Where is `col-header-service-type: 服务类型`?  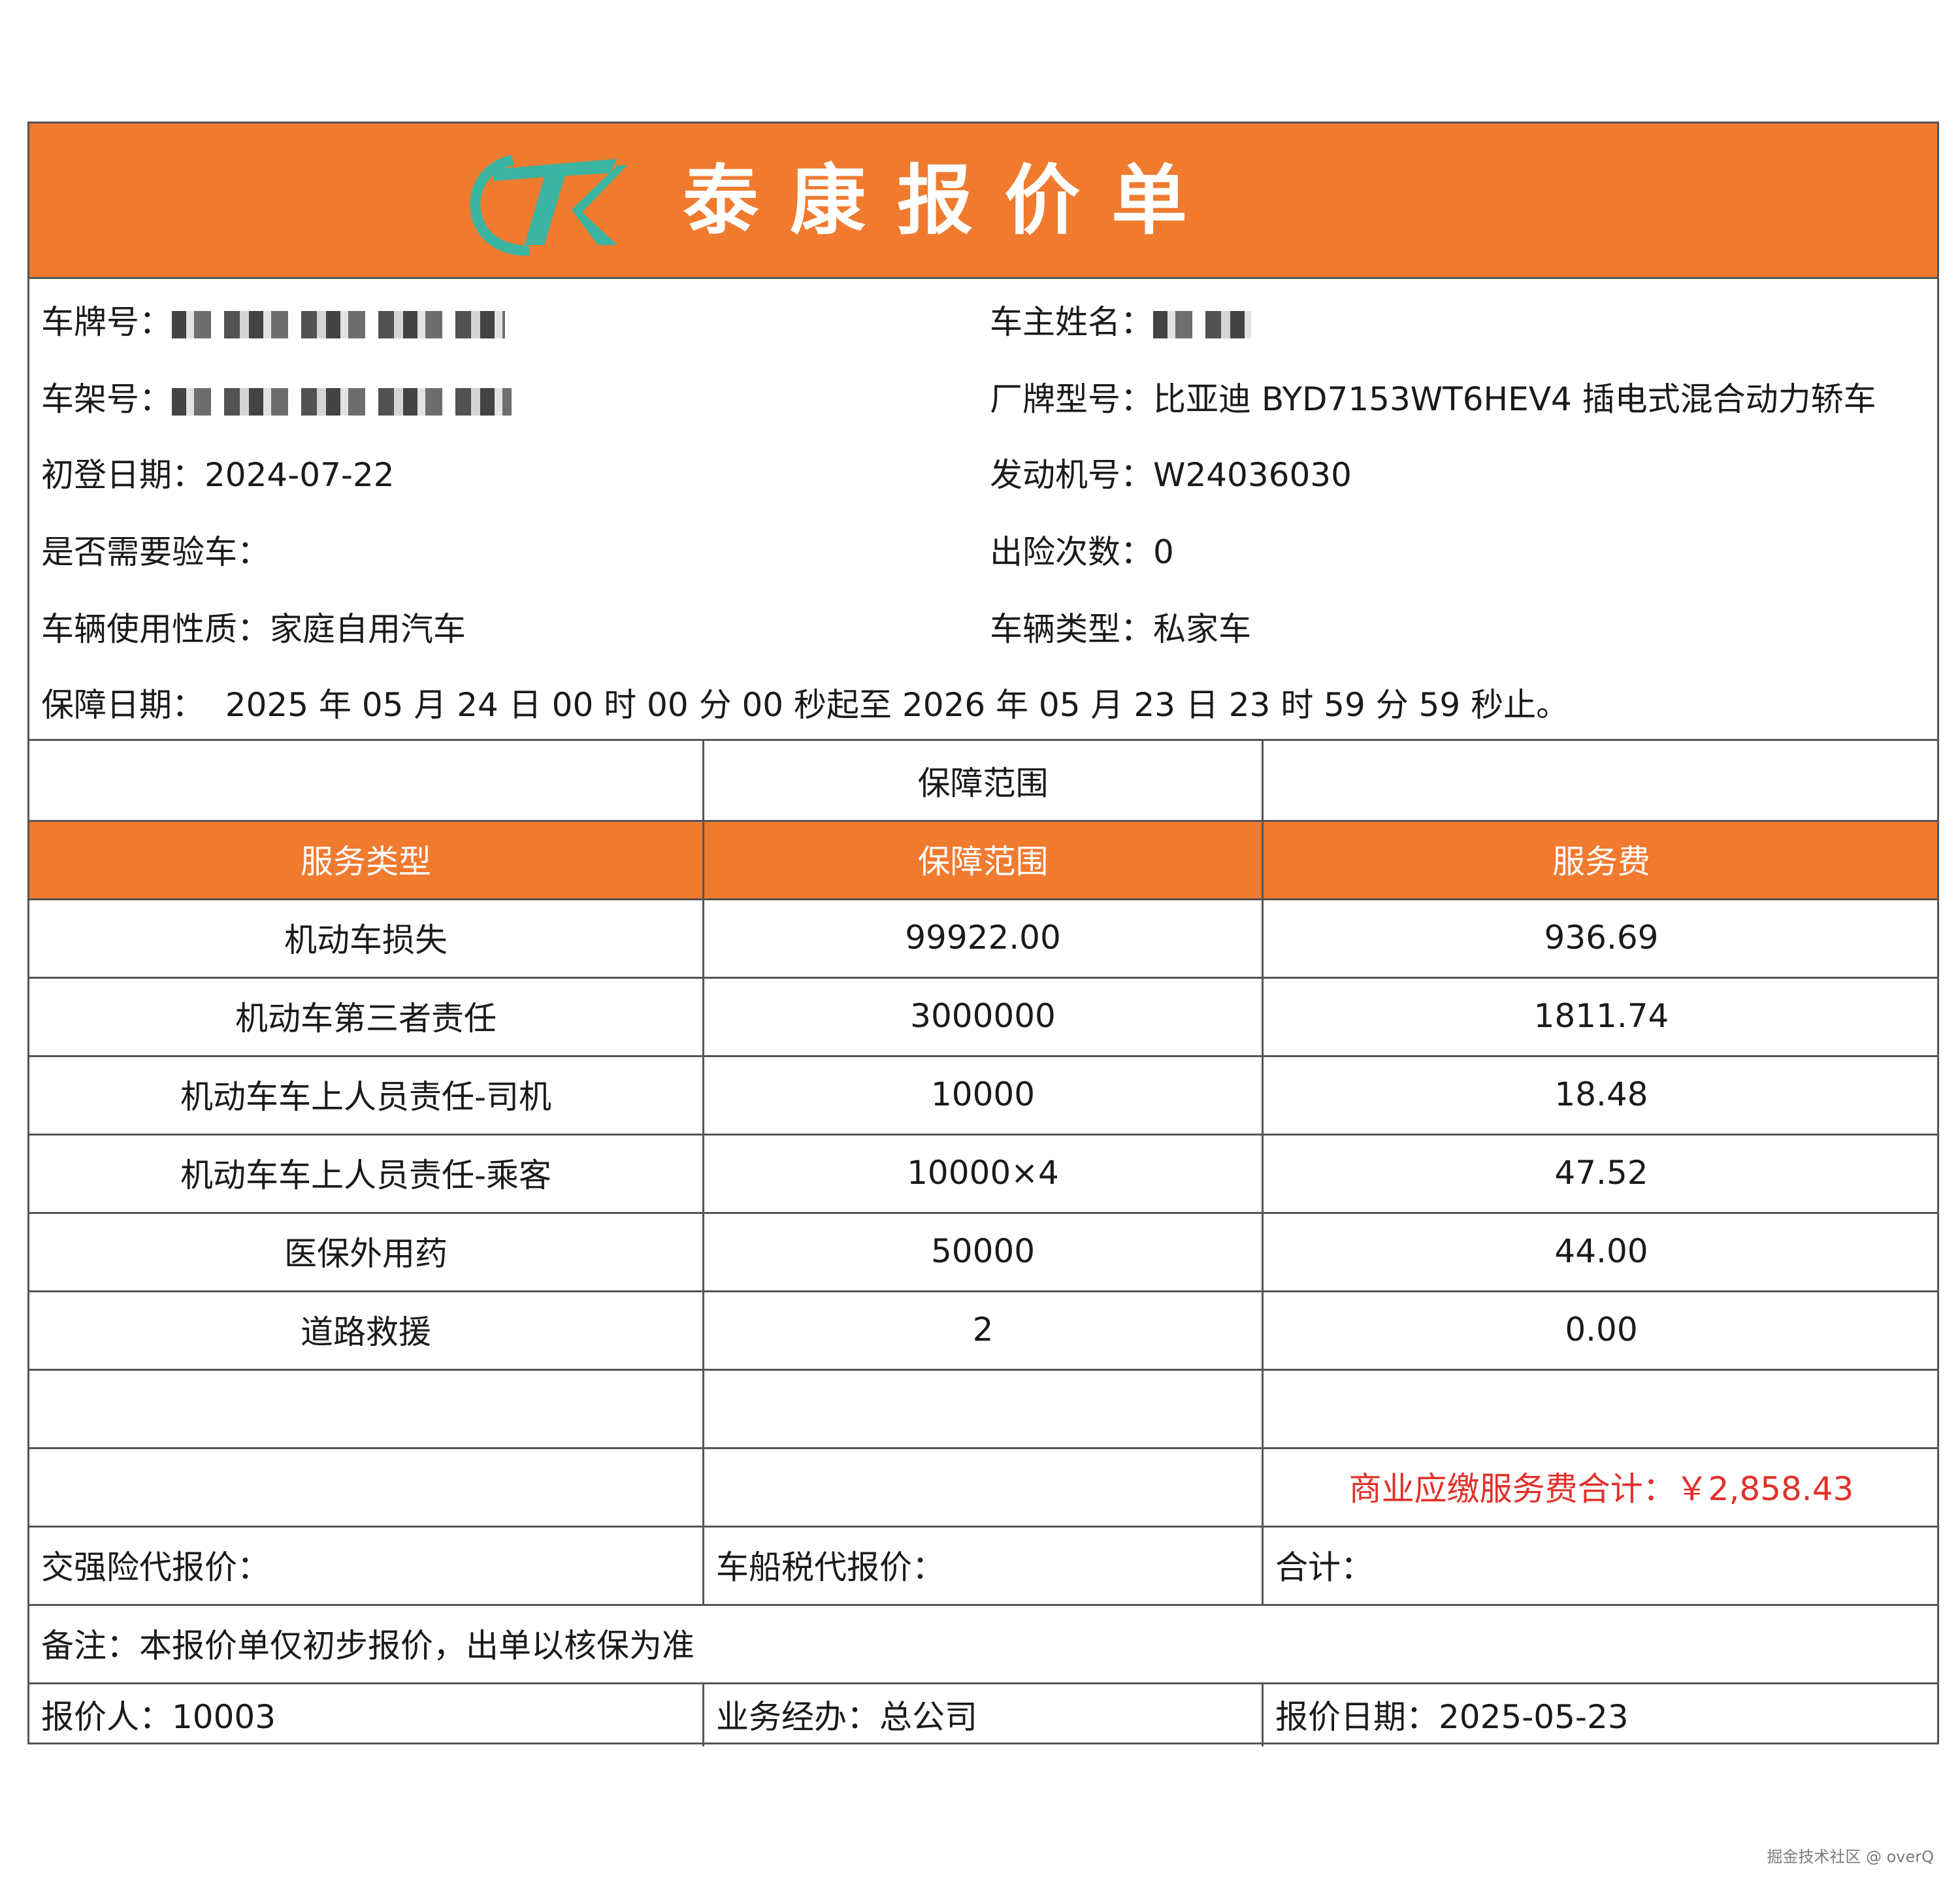
col-header-service-type: 服务类型 is located at coordinates (366, 862).